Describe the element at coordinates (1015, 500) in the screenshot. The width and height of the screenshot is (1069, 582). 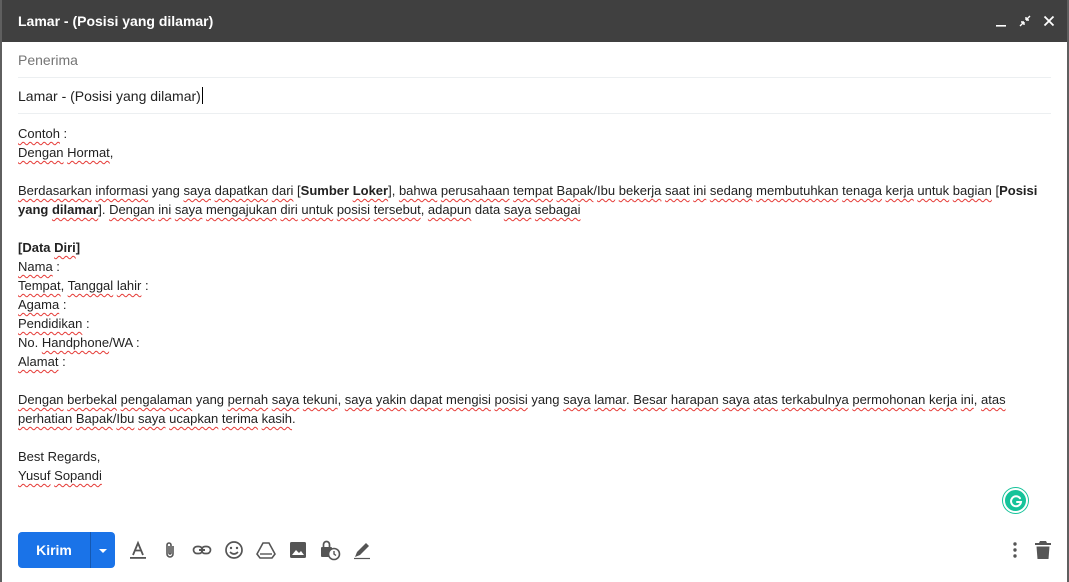
I see `grammarly-icon` at that location.